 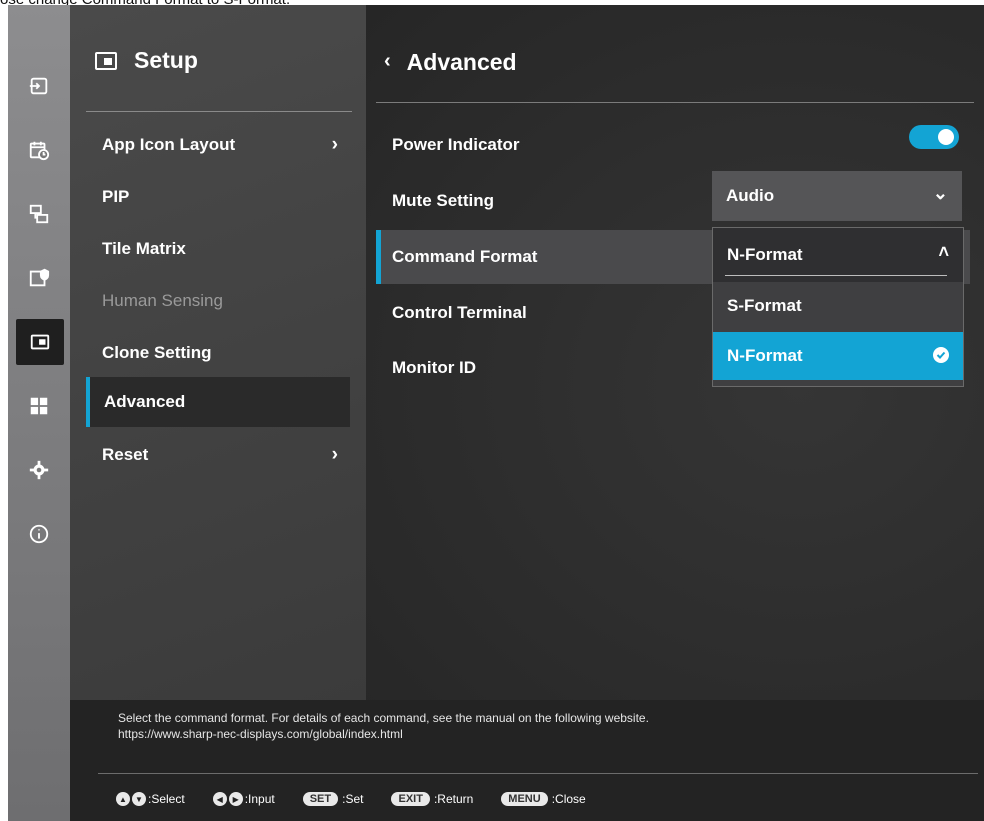 I want to click on setup-title: Setup, so click(x=166, y=60).